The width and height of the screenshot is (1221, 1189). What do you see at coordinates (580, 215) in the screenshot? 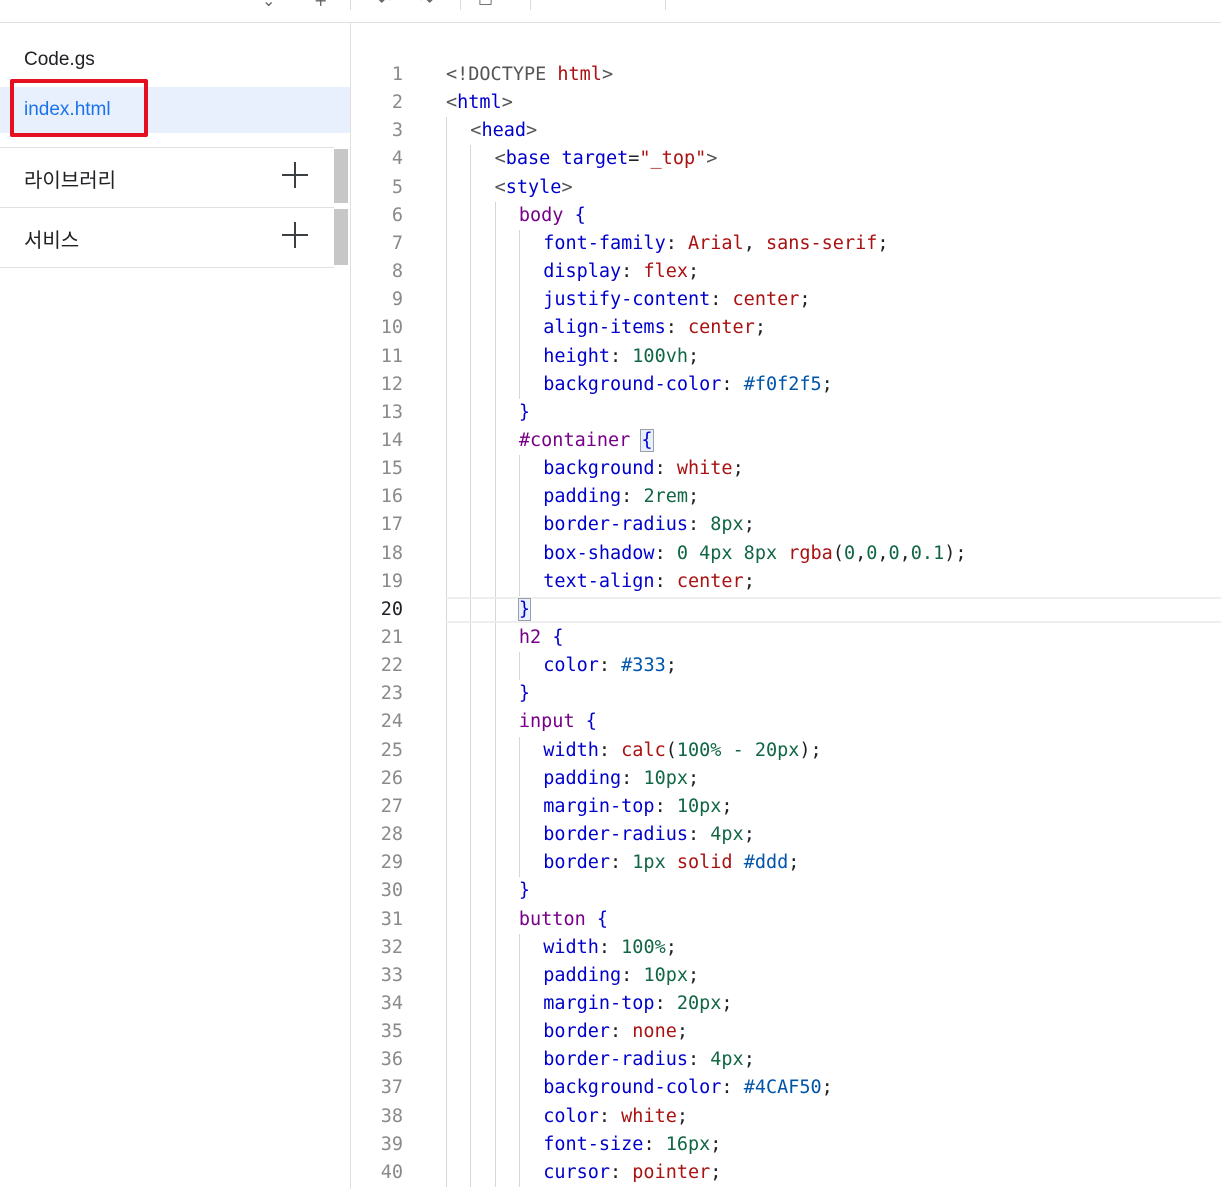
I see `code-token: {` at bounding box center [580, 215].